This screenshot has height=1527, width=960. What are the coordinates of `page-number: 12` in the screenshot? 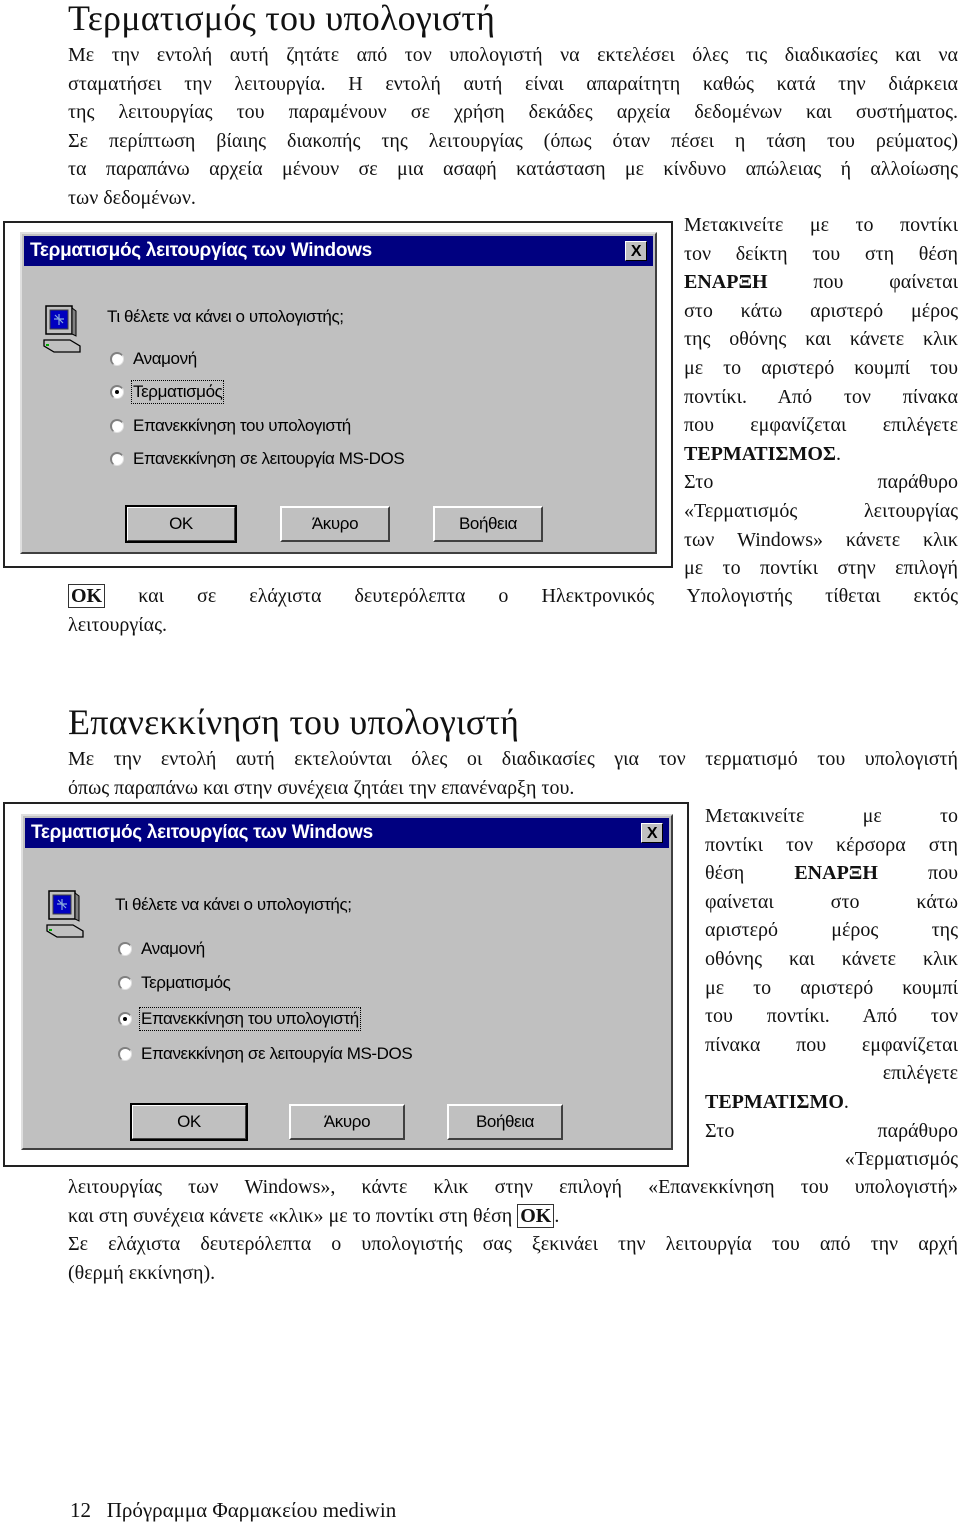 It's located at (80, 1510).